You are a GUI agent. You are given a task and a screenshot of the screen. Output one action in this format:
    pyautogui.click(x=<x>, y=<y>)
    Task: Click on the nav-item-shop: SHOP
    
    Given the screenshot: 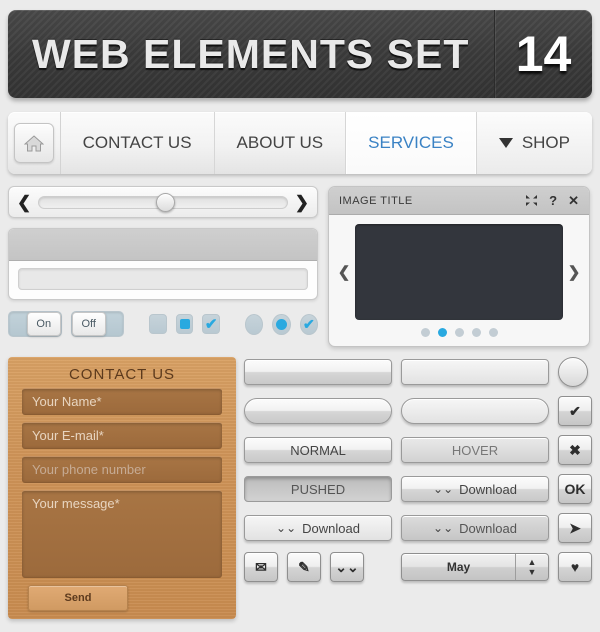 What is the action you would take?
    pyautogui.click(x=534, y=143)
    